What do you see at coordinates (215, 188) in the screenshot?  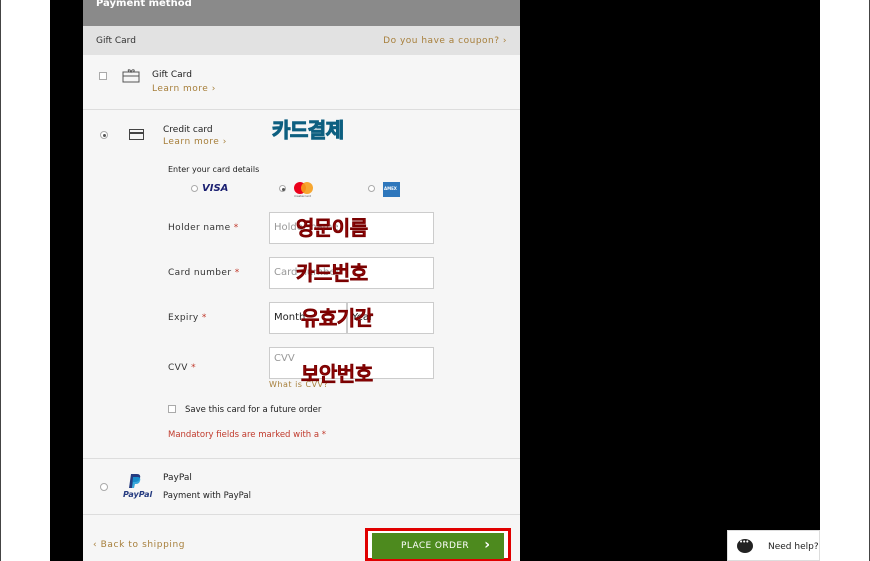 I see `visa-logo: VISA` at bounding box center [215, 188].